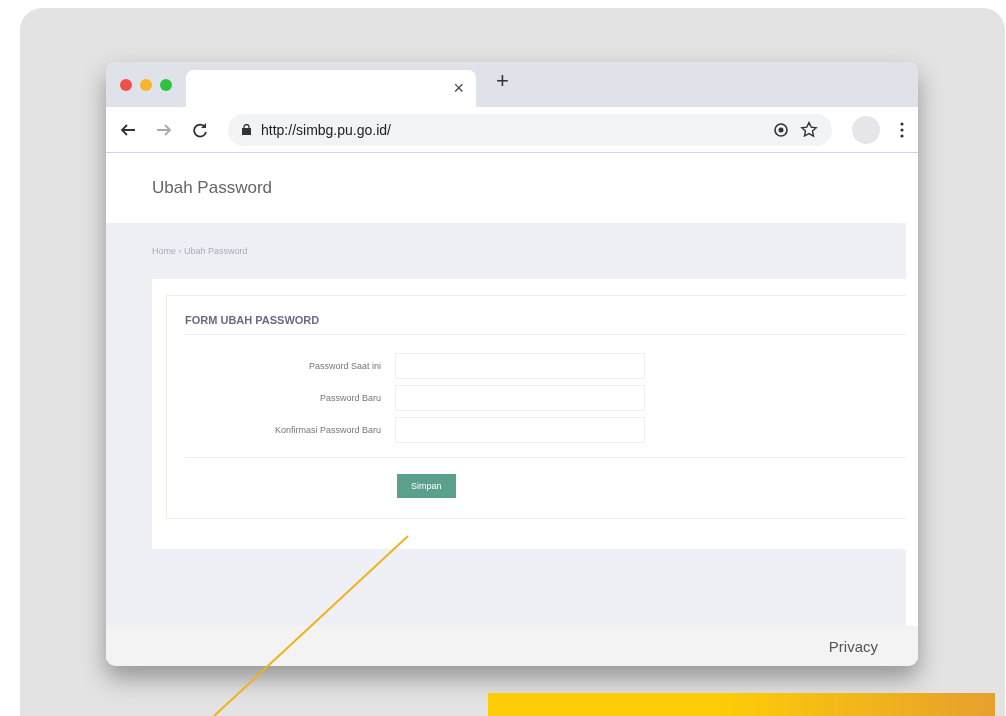 The height and width of the screenshot is (716, 1006). I want to click on maximize-window-icon, so click(166, 84).